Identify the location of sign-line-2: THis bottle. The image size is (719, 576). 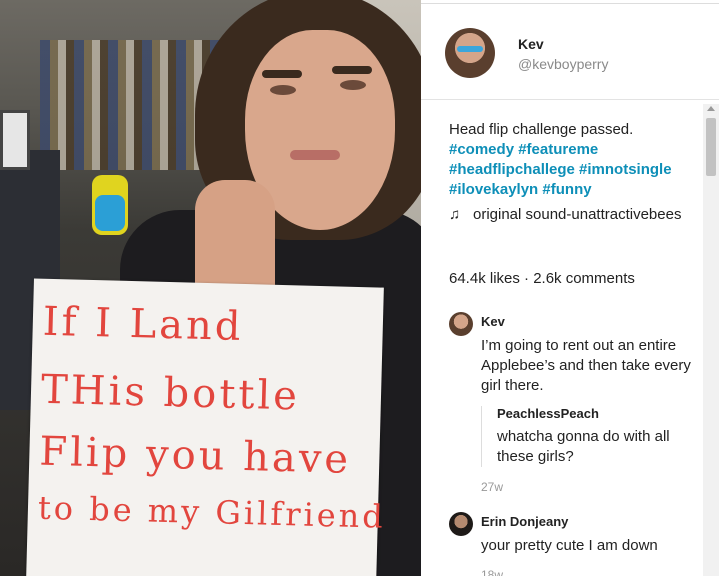
(170, 393).